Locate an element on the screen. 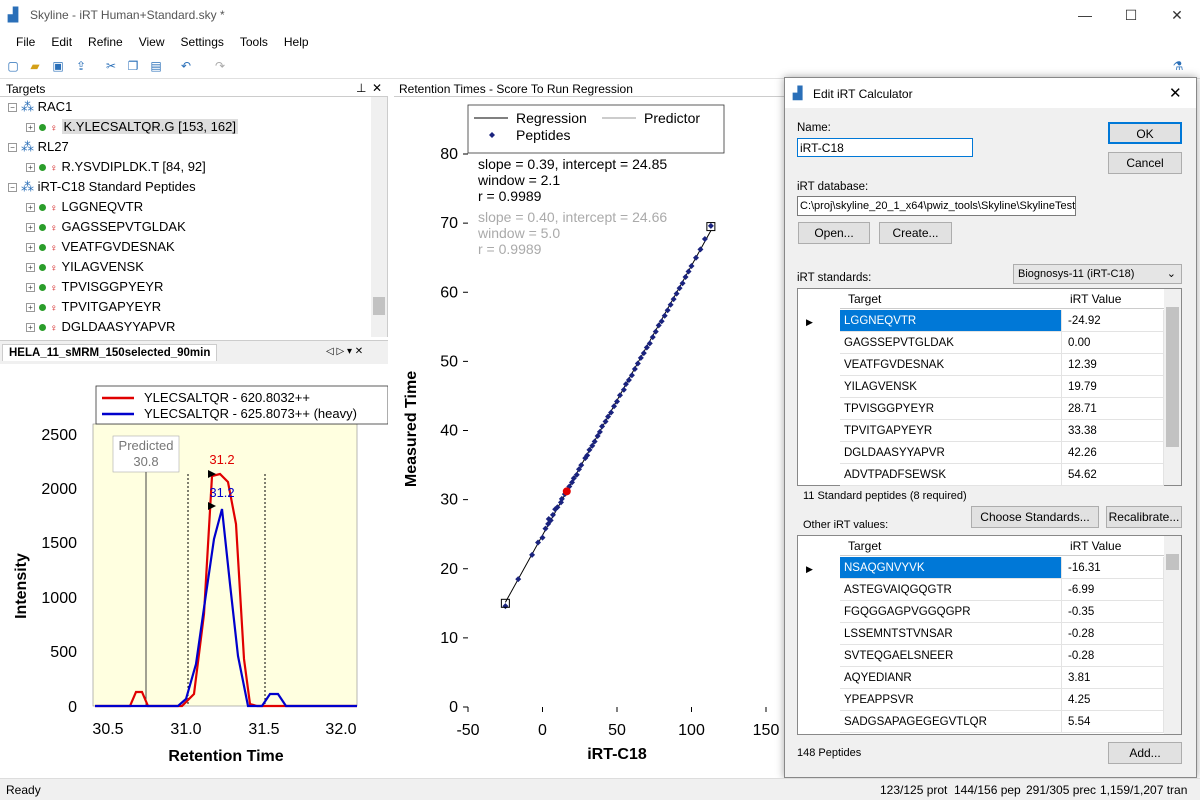 This screenshot has height=800, width=1200. ok-button: OK is located at coordinates (1145, 133).